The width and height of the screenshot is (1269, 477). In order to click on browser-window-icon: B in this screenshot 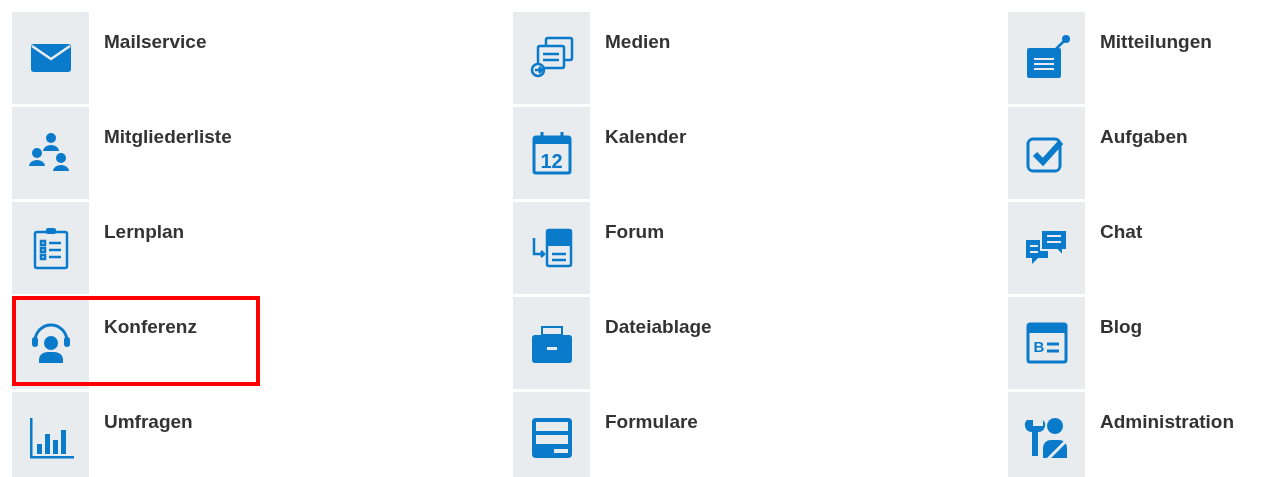, I will do `click(1046, 343)`.